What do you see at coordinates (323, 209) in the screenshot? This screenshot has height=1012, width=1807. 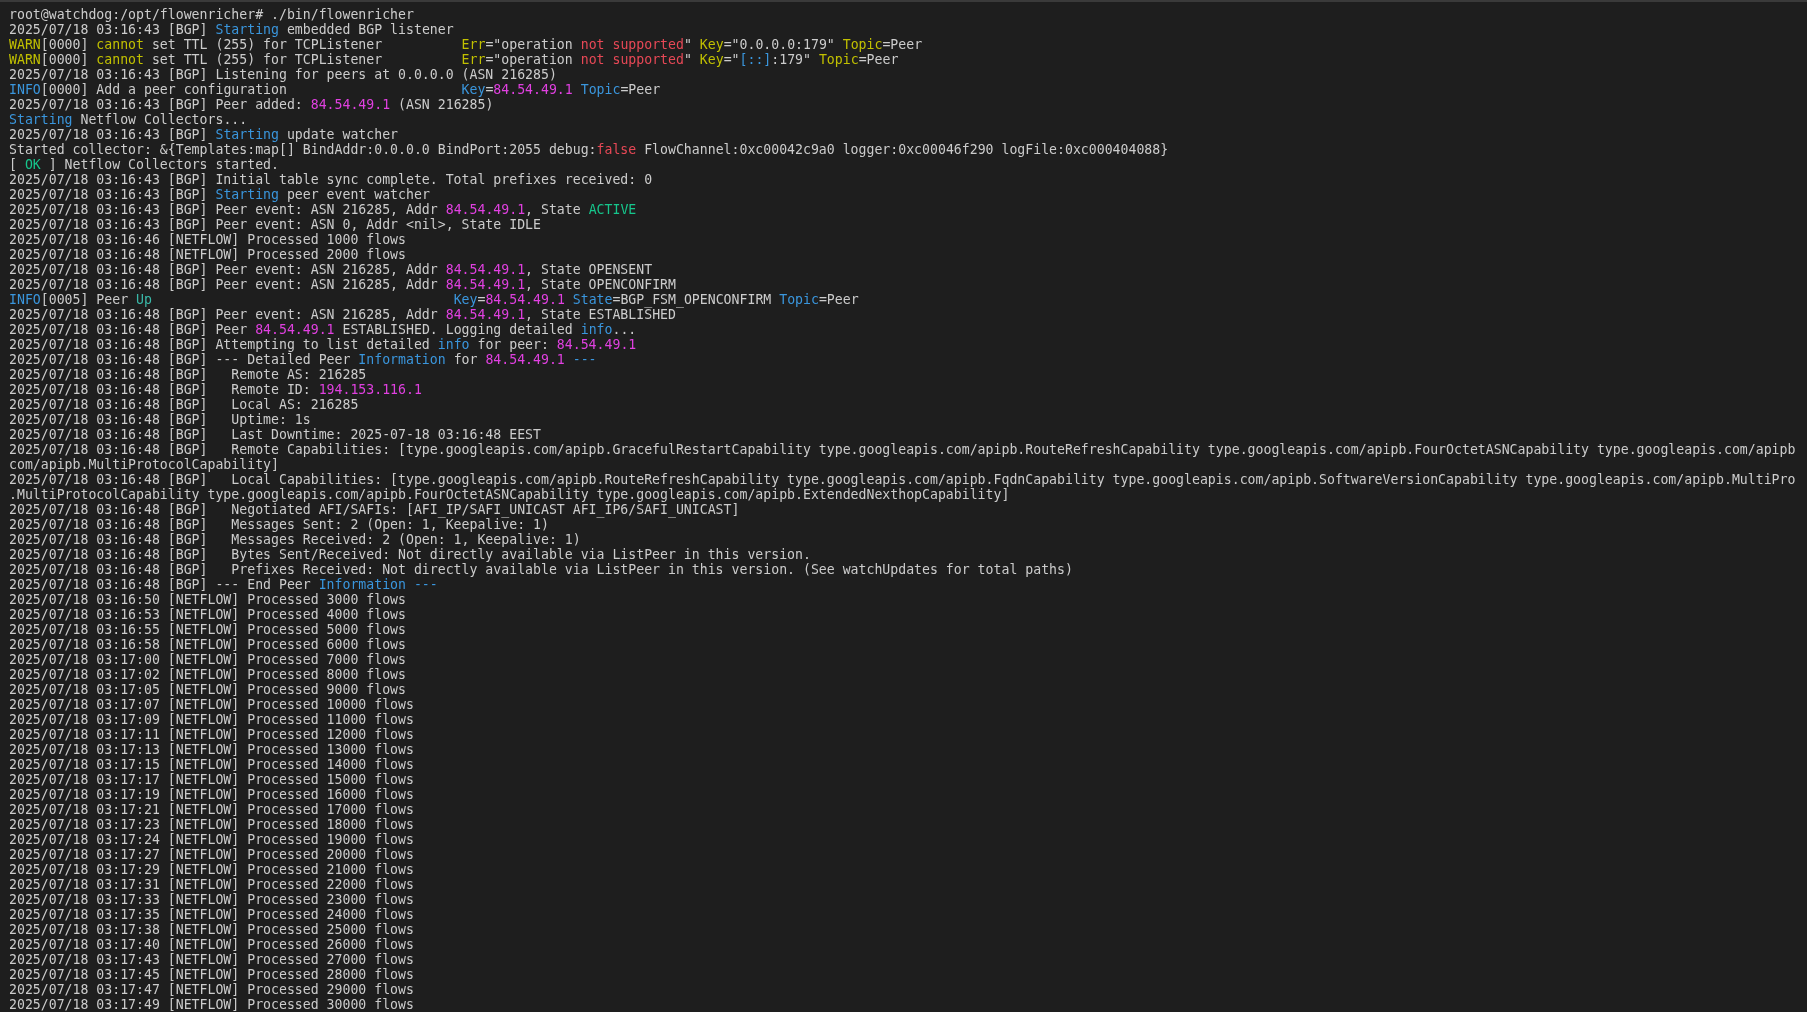 I see `terminal-line: 2025/07/18 03:16:43 [BGP] Peer event: ASN 216285, Addr 84.54.49.1, State ACTIVE` at bounding box center [323, 209].